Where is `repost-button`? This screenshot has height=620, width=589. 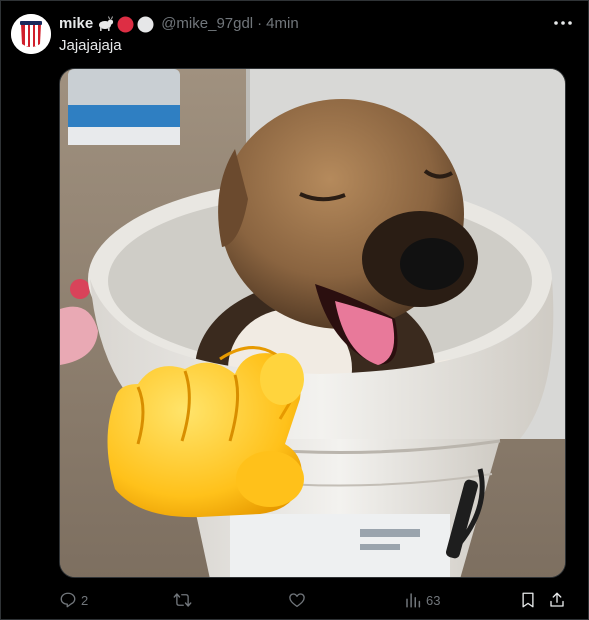 repost-button is located at coordinates (184, 600).